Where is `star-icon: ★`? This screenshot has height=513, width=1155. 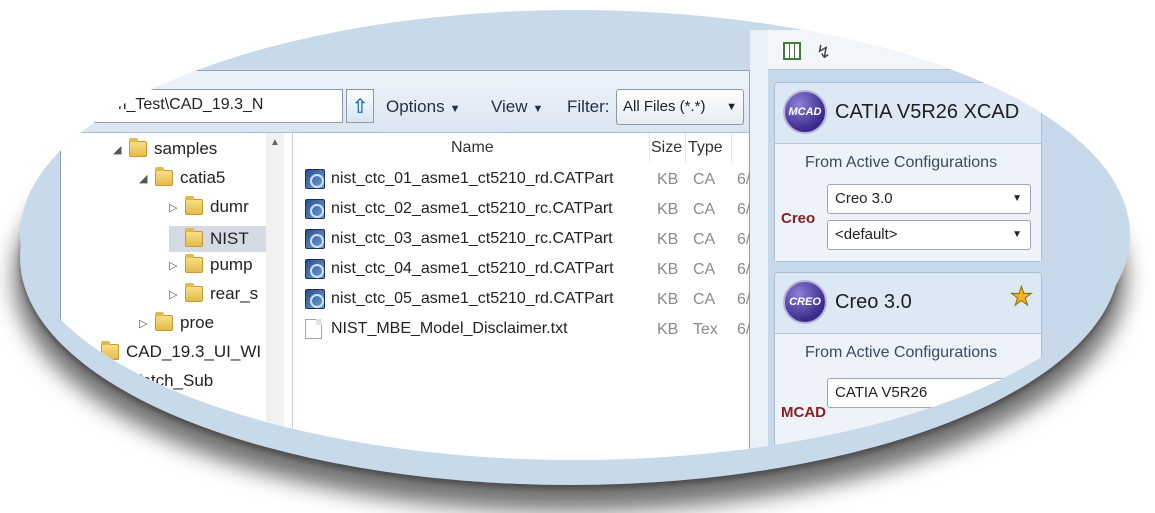 star-icon: ★ is located at coordinates (1021, 296).